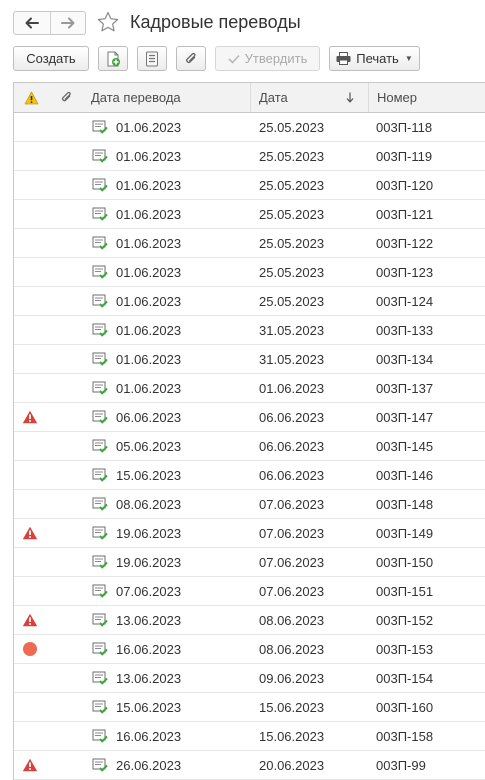 Image resolution: width=485 pixels, height=780 pixels. What do you see at coordinates (405, 330) in the screenshot?
I see `cell-number: 003П-133` at bounding box center [405, 330].